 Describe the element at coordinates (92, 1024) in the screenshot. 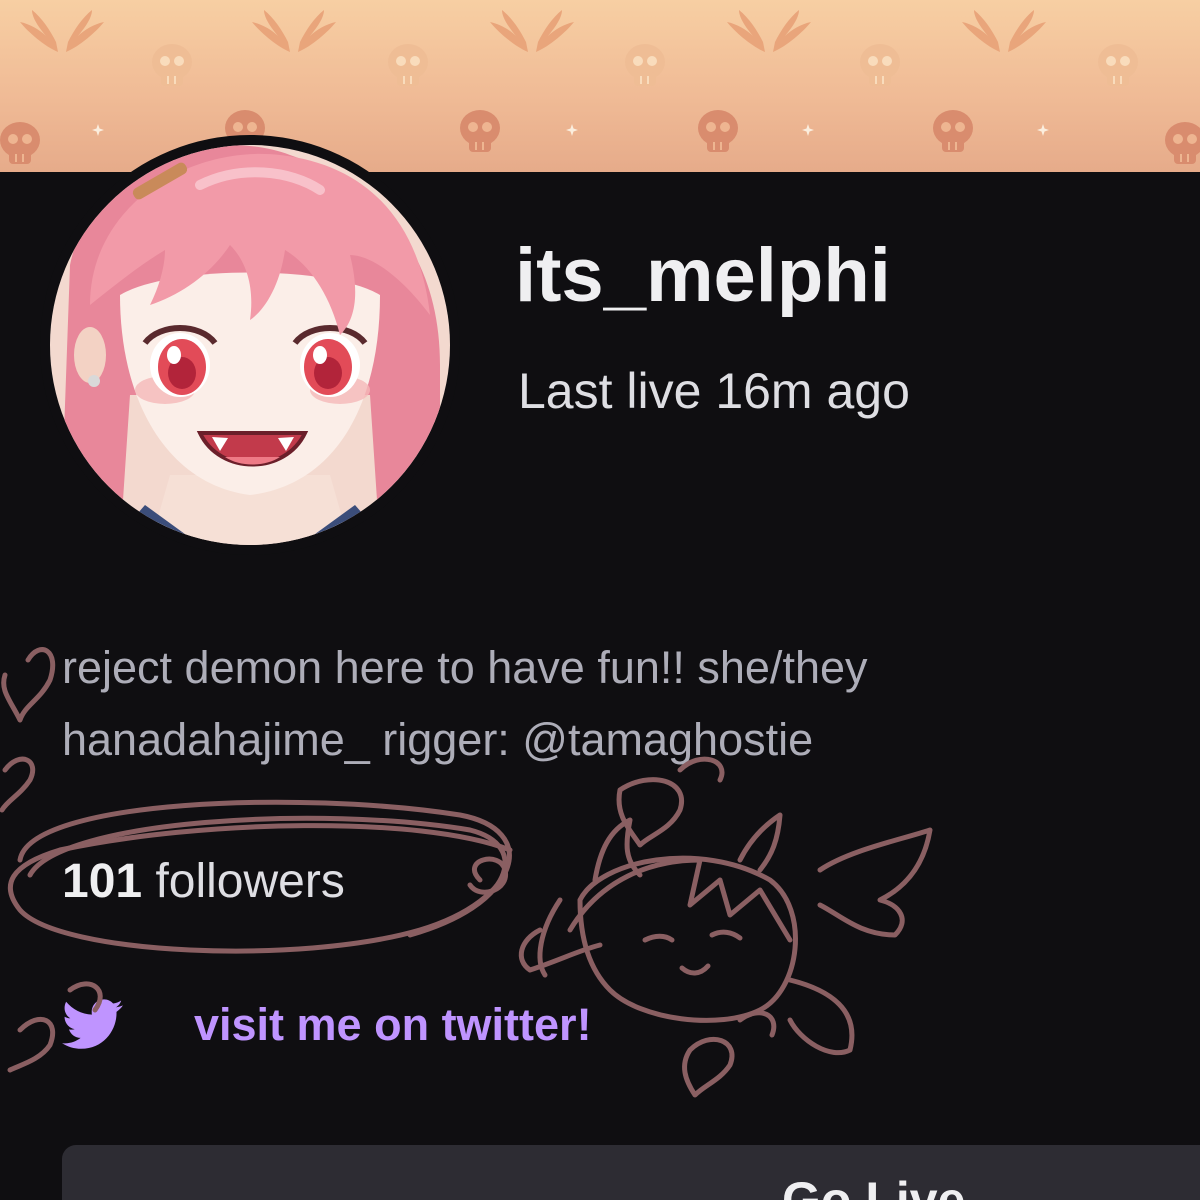

I see `twitter-bird-icon` at that location.